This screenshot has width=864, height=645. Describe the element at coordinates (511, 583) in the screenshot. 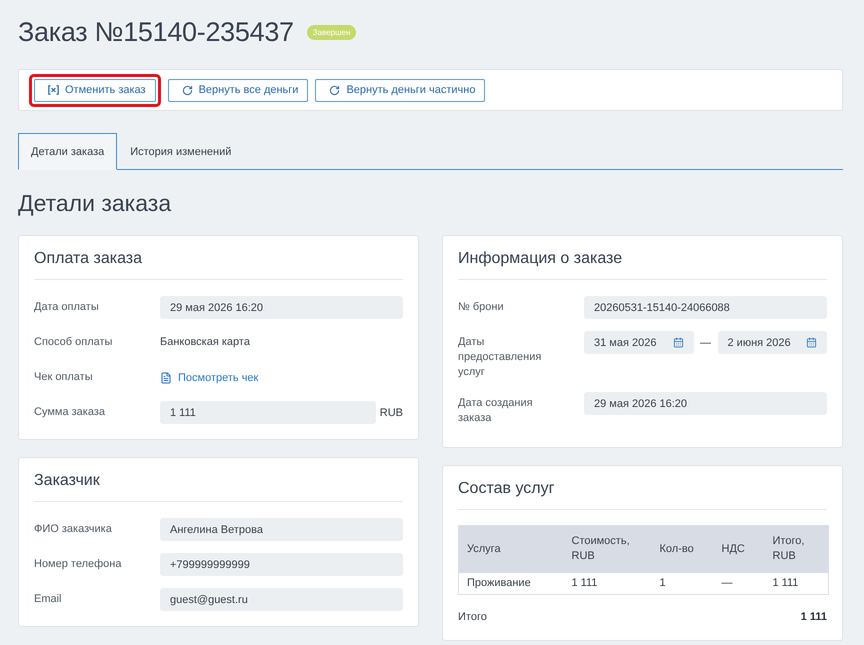

I see `table-cell: Проживание` at that location.